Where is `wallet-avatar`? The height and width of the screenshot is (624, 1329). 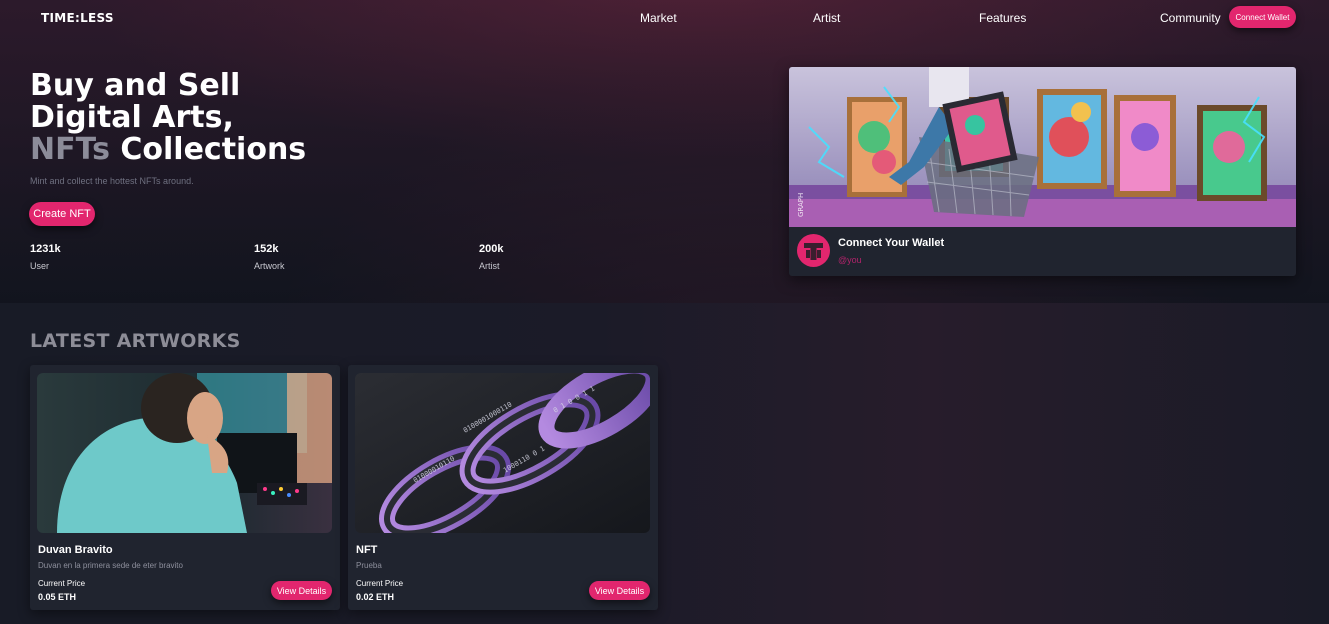
wallet-avatar is located at coordinates (813, 250).